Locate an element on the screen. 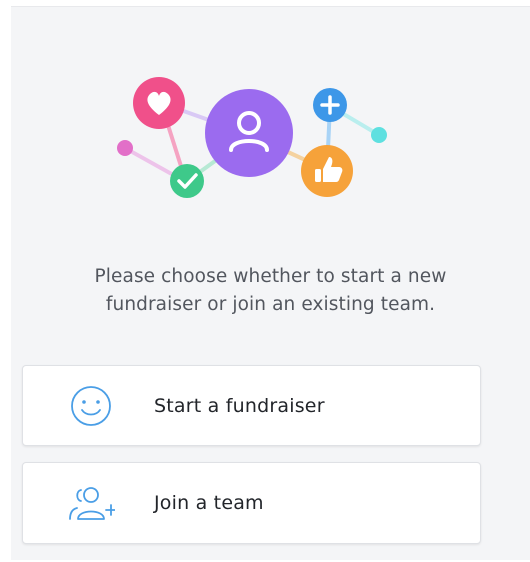  join-team-button: Join a team is located at coordinates (251, 503).